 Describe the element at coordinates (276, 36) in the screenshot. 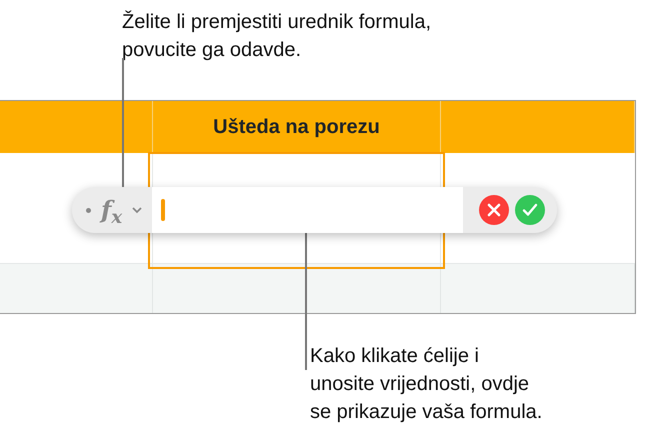

I see `callout-text: Želite li premjestiti urednik formula, povucite ga odavde.` at that location.